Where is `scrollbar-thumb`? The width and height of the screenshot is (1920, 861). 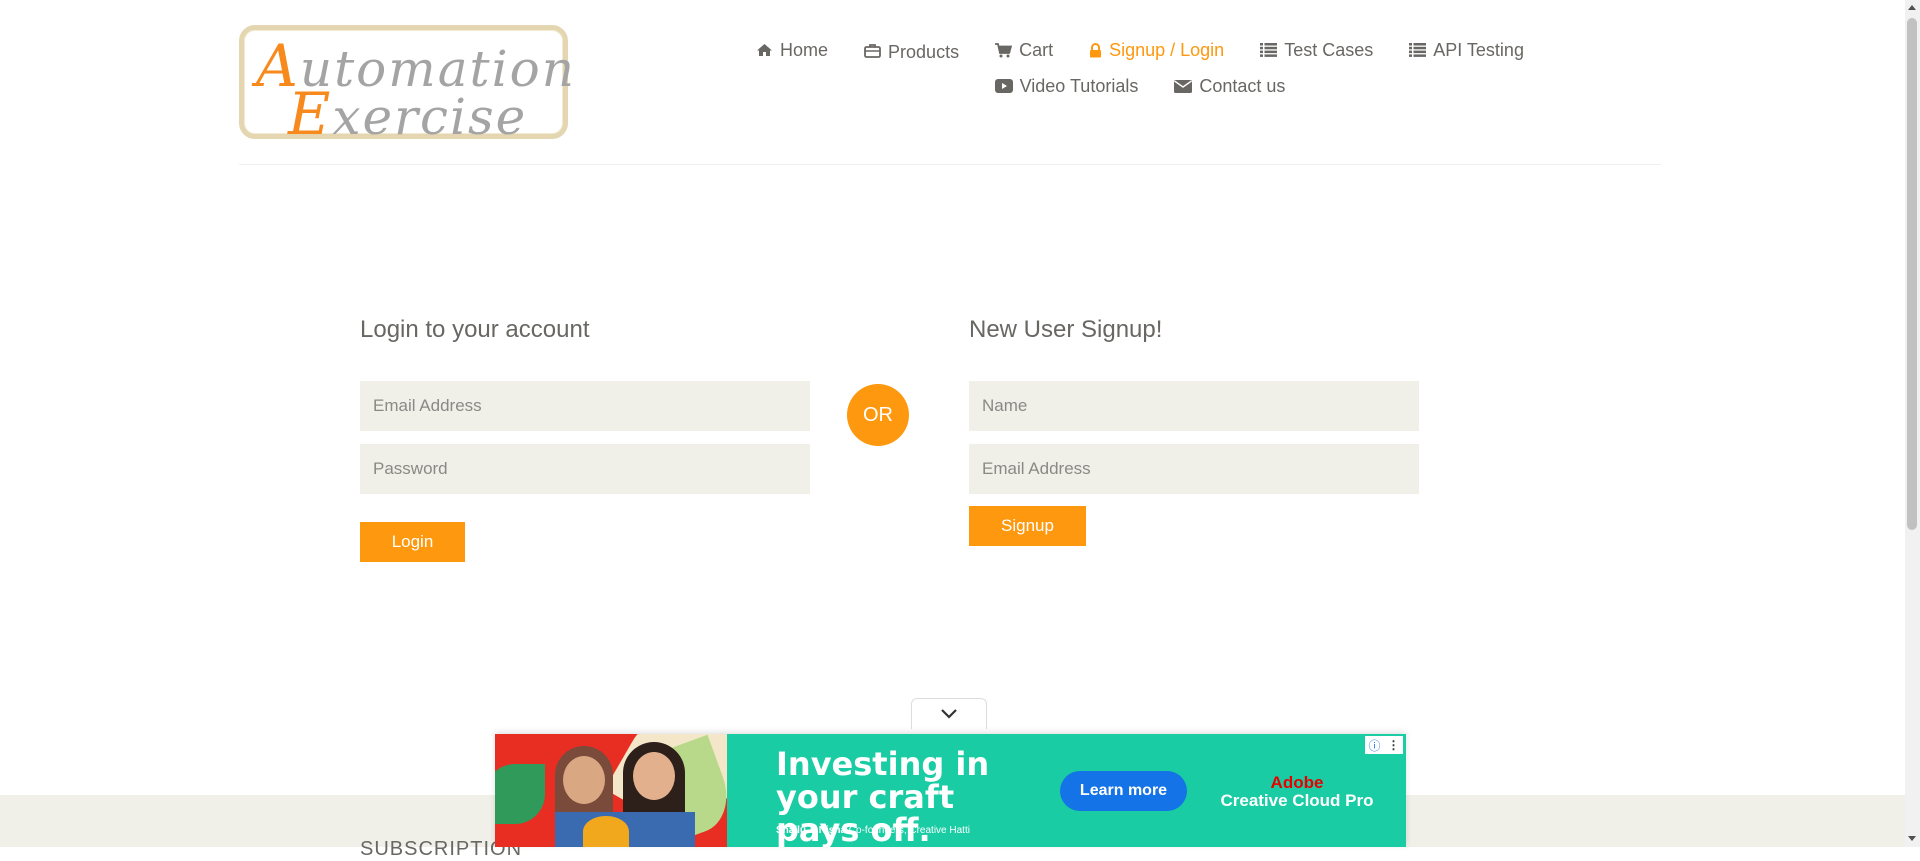 scrollbar-thumb is located at coordinates (1912, 274).